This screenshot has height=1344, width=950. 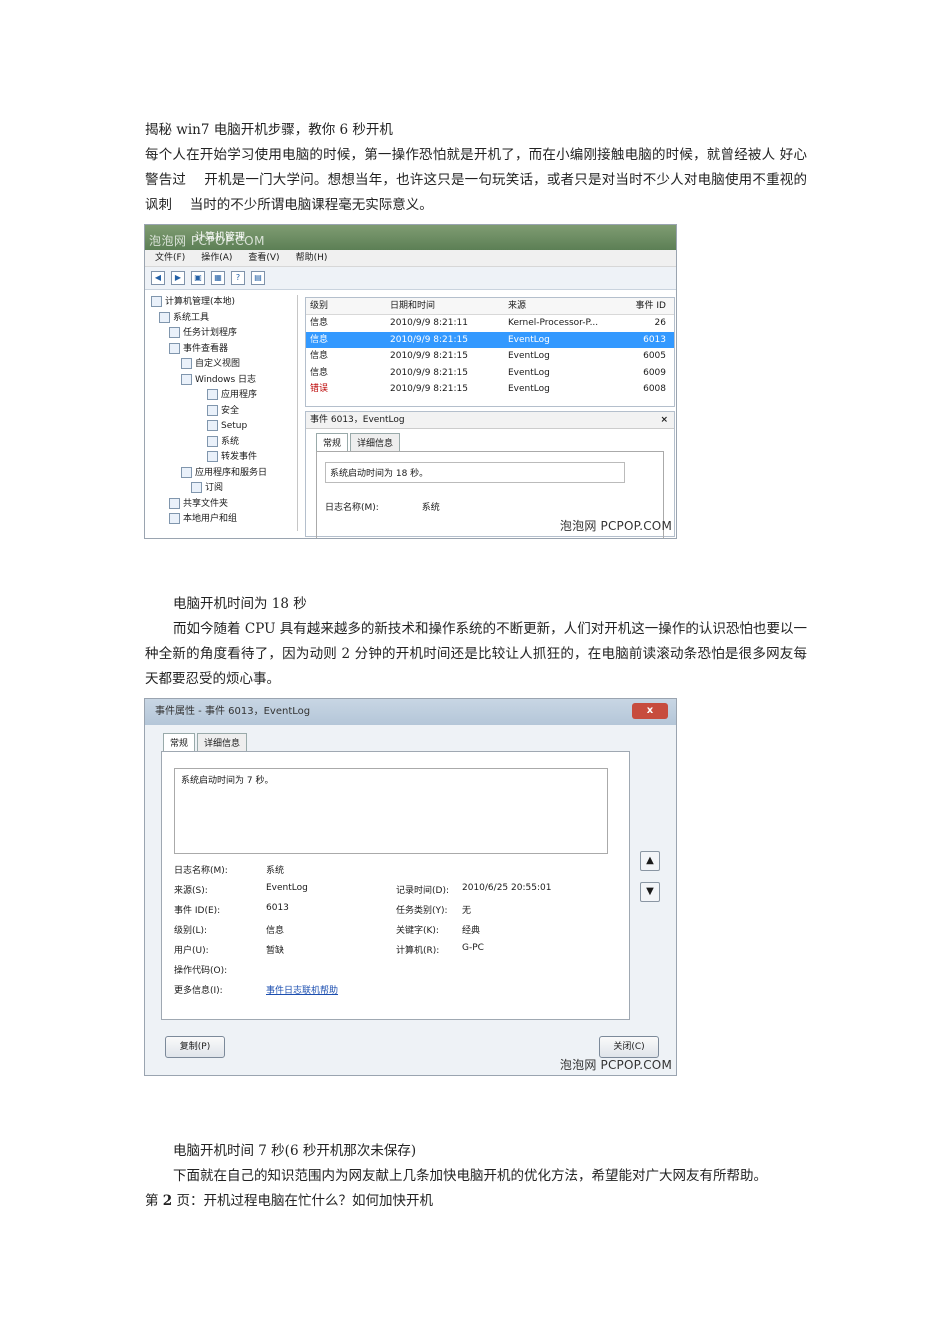 What do you see at coordinates (174, 332) in the screenshot?
I see `clock-icon` at bounding box center [174, 332].